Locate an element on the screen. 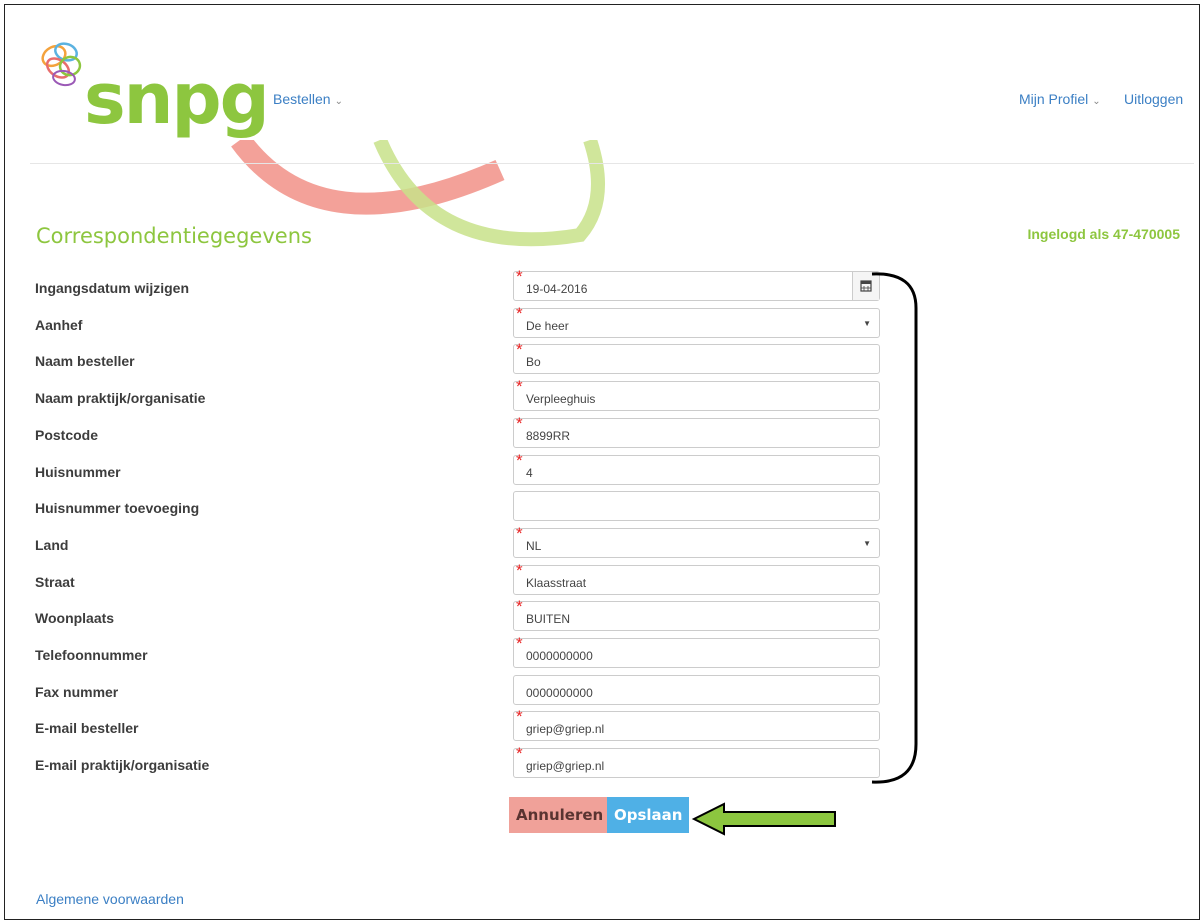 This screenshot has width=1204, height=924. logout-link: Uitloggen is located at coordinates (1153, 99).